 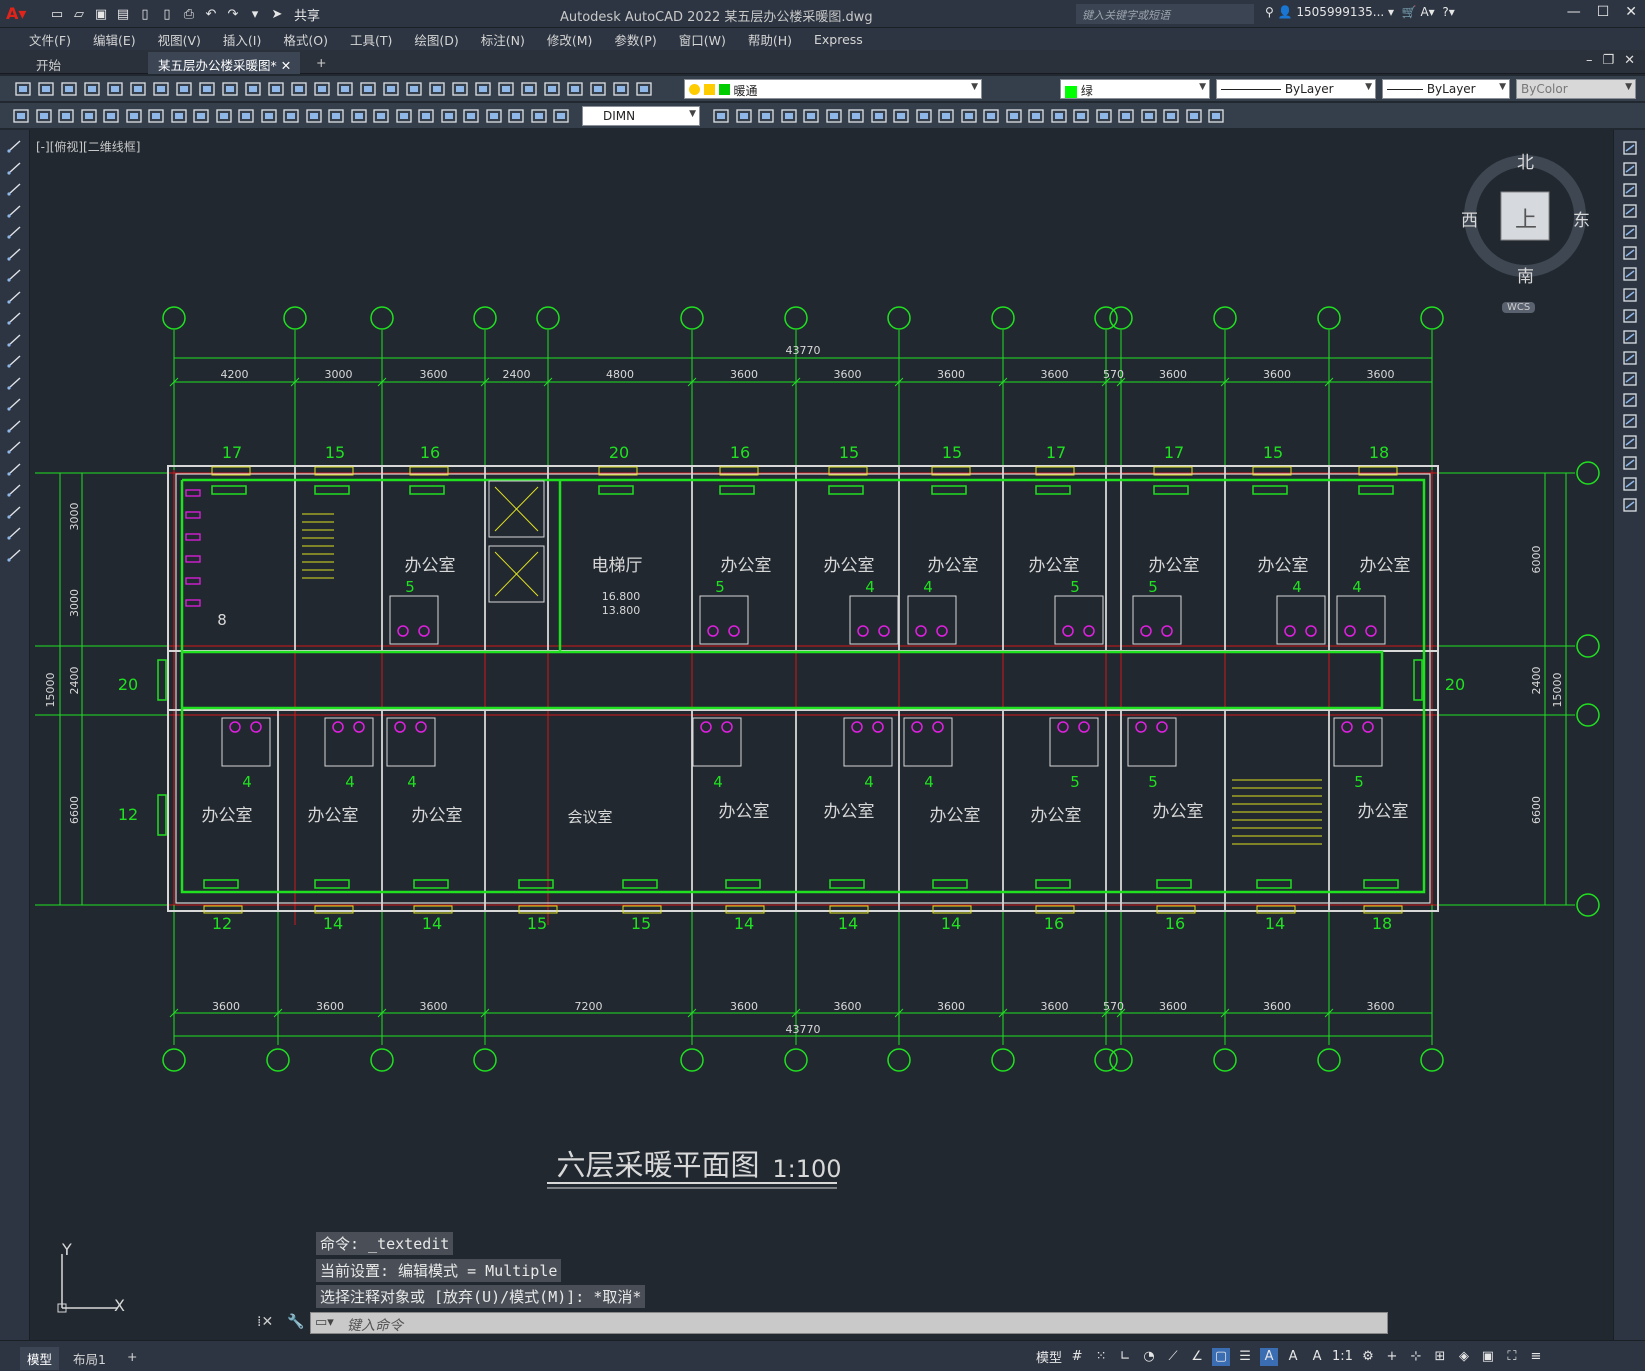 What do you see at coordinates (86, 63) in the screenshot?
I see `tab-start: 开始` at bounding box center [86, 63].